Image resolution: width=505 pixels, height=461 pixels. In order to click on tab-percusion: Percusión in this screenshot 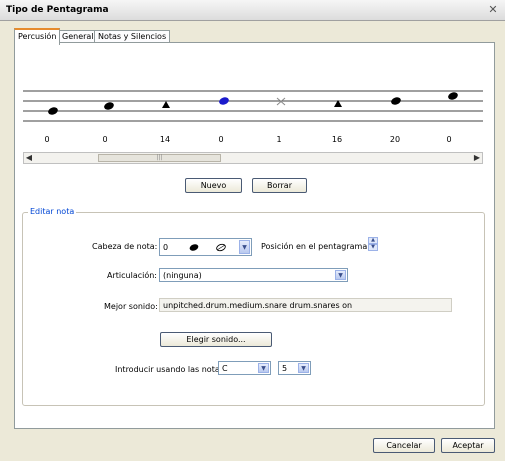, I will do `click(37, 36)`.